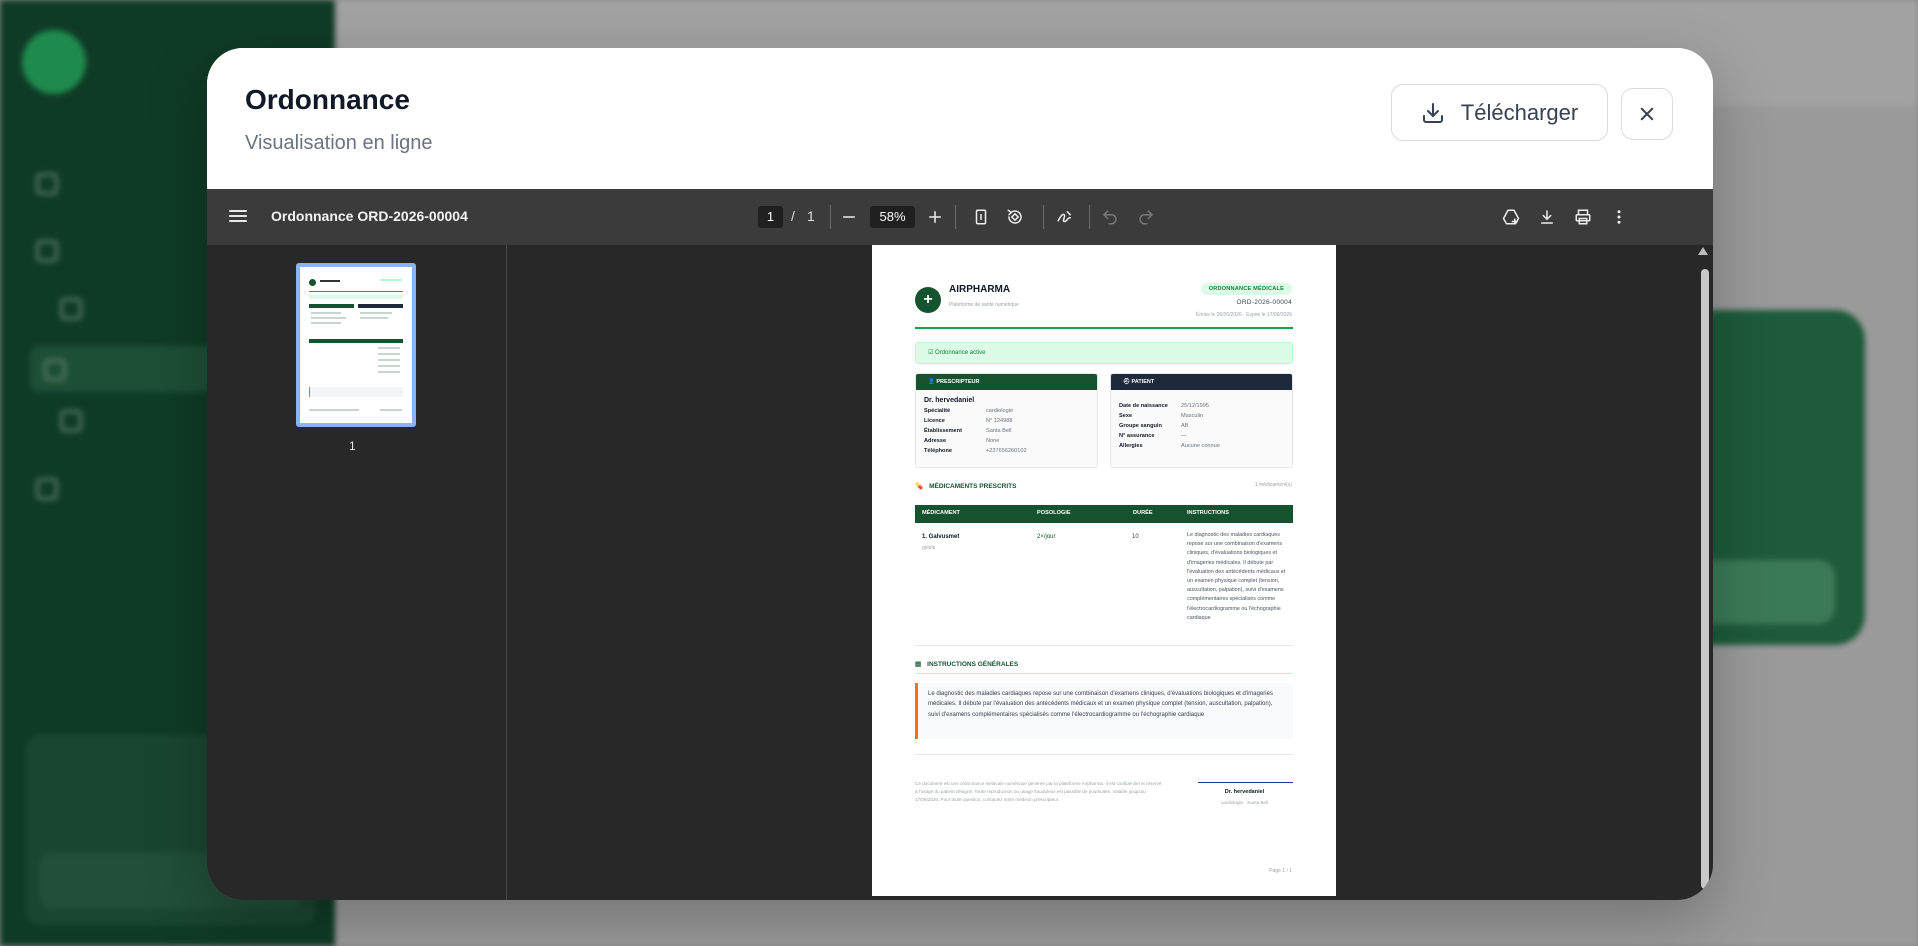  What do you see at coordinates (1200, 446) in the screenshot?
I see `info-value: Aucune connue` at bounding box center [1200, 446].